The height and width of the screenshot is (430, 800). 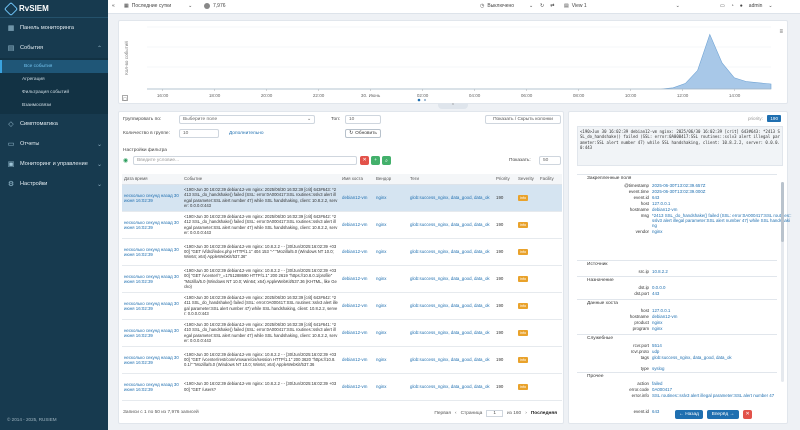 I want to click on x-tick-label: 14:00, so click(x=735, y=95).